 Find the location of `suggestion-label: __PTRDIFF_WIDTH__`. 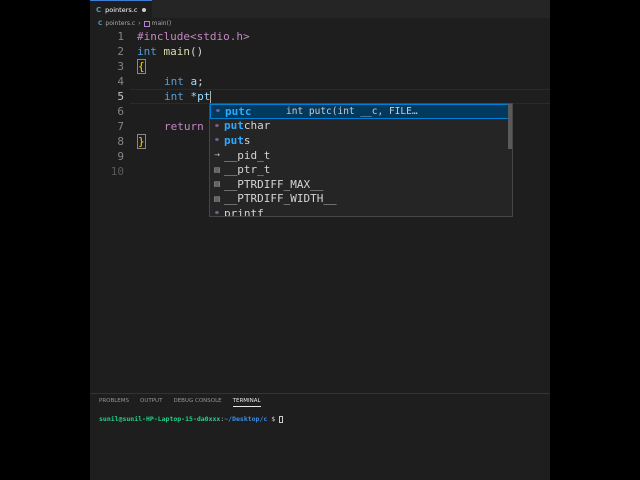

suggestion-label: __PTRDIFF_WIDTH__ is located at coordinates (280, 199).